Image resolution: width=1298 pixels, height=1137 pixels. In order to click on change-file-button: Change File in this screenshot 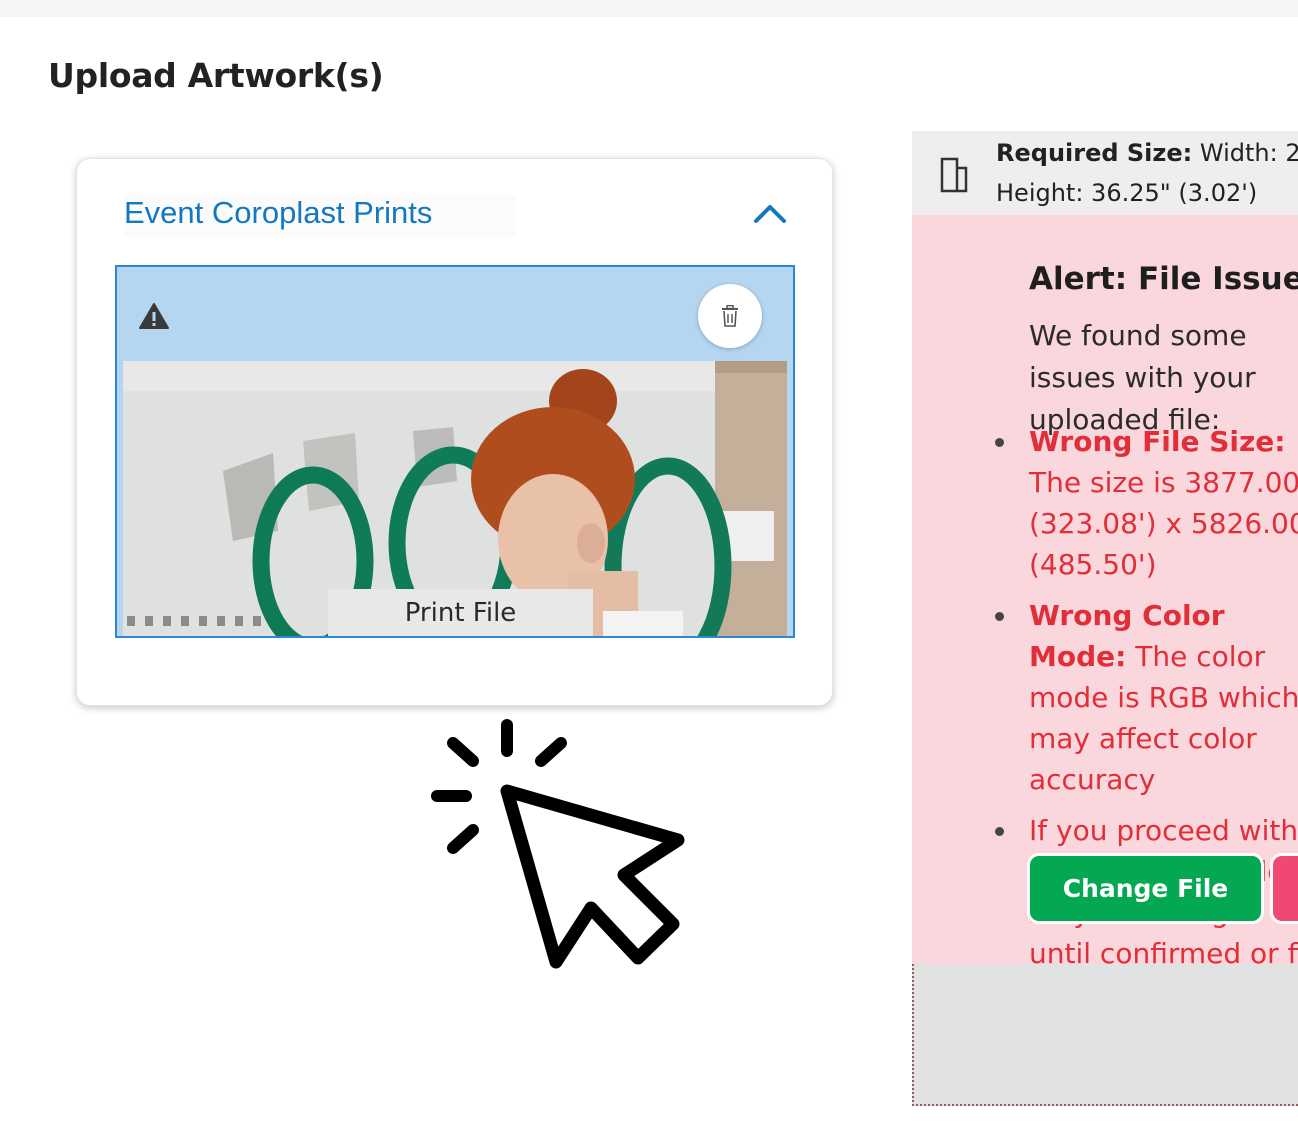, I will do `click(1145, 888)`.